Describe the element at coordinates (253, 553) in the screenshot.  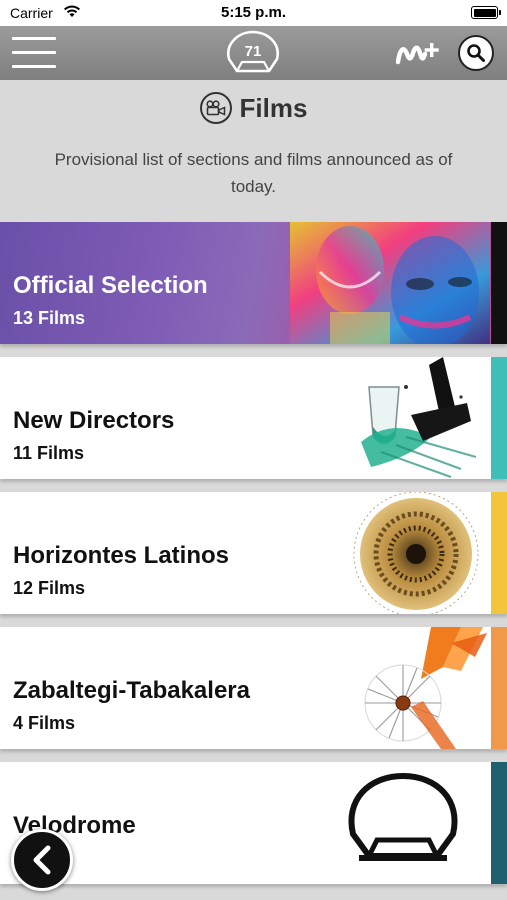
I see `section-card-horizontes-latinos: Horizontes Latinos 12 Films` at that location.